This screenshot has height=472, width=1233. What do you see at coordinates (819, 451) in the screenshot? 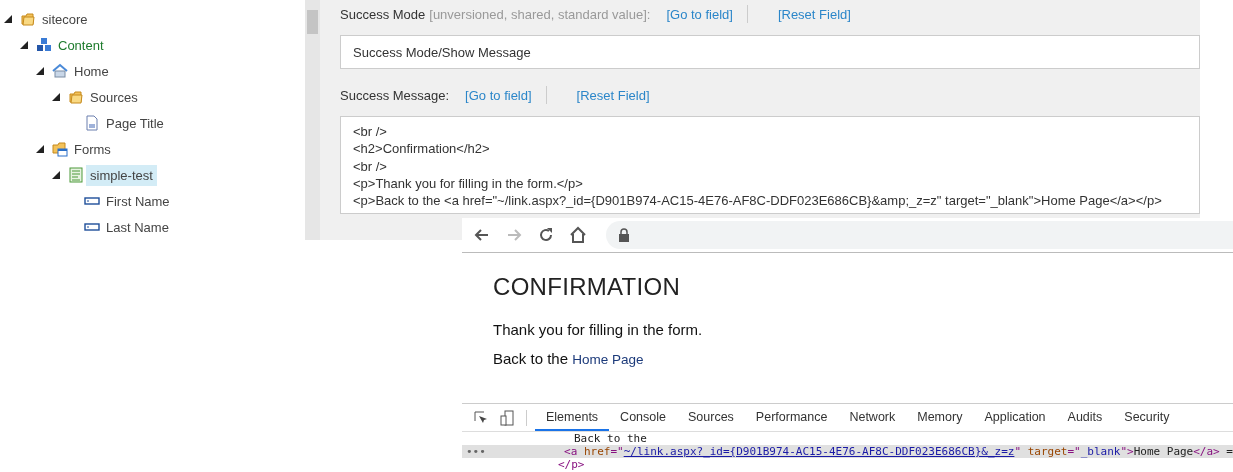
I see `code-link: ~/link.aspx?_id={D901B974-AC15-4E76-AF8C-DDF023E686CB}&_z=z` at bounding box center [819, 451].